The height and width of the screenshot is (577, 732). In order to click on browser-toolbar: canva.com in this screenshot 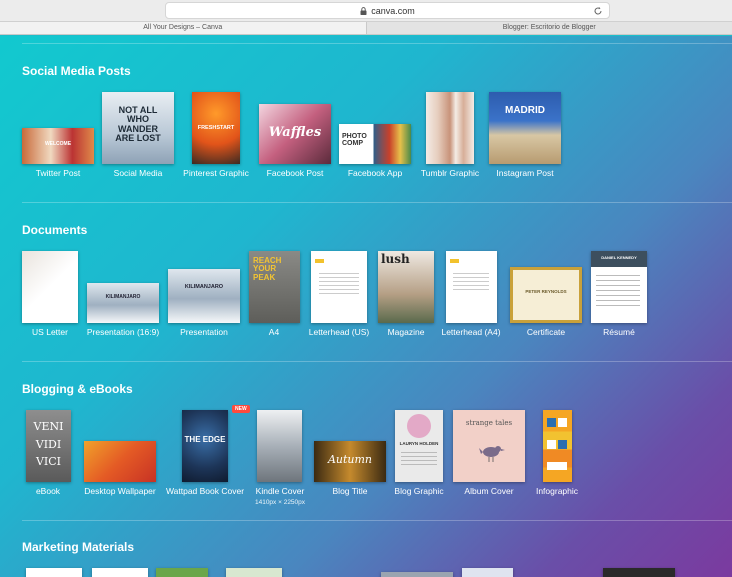, I will do `click(366, 11)`.